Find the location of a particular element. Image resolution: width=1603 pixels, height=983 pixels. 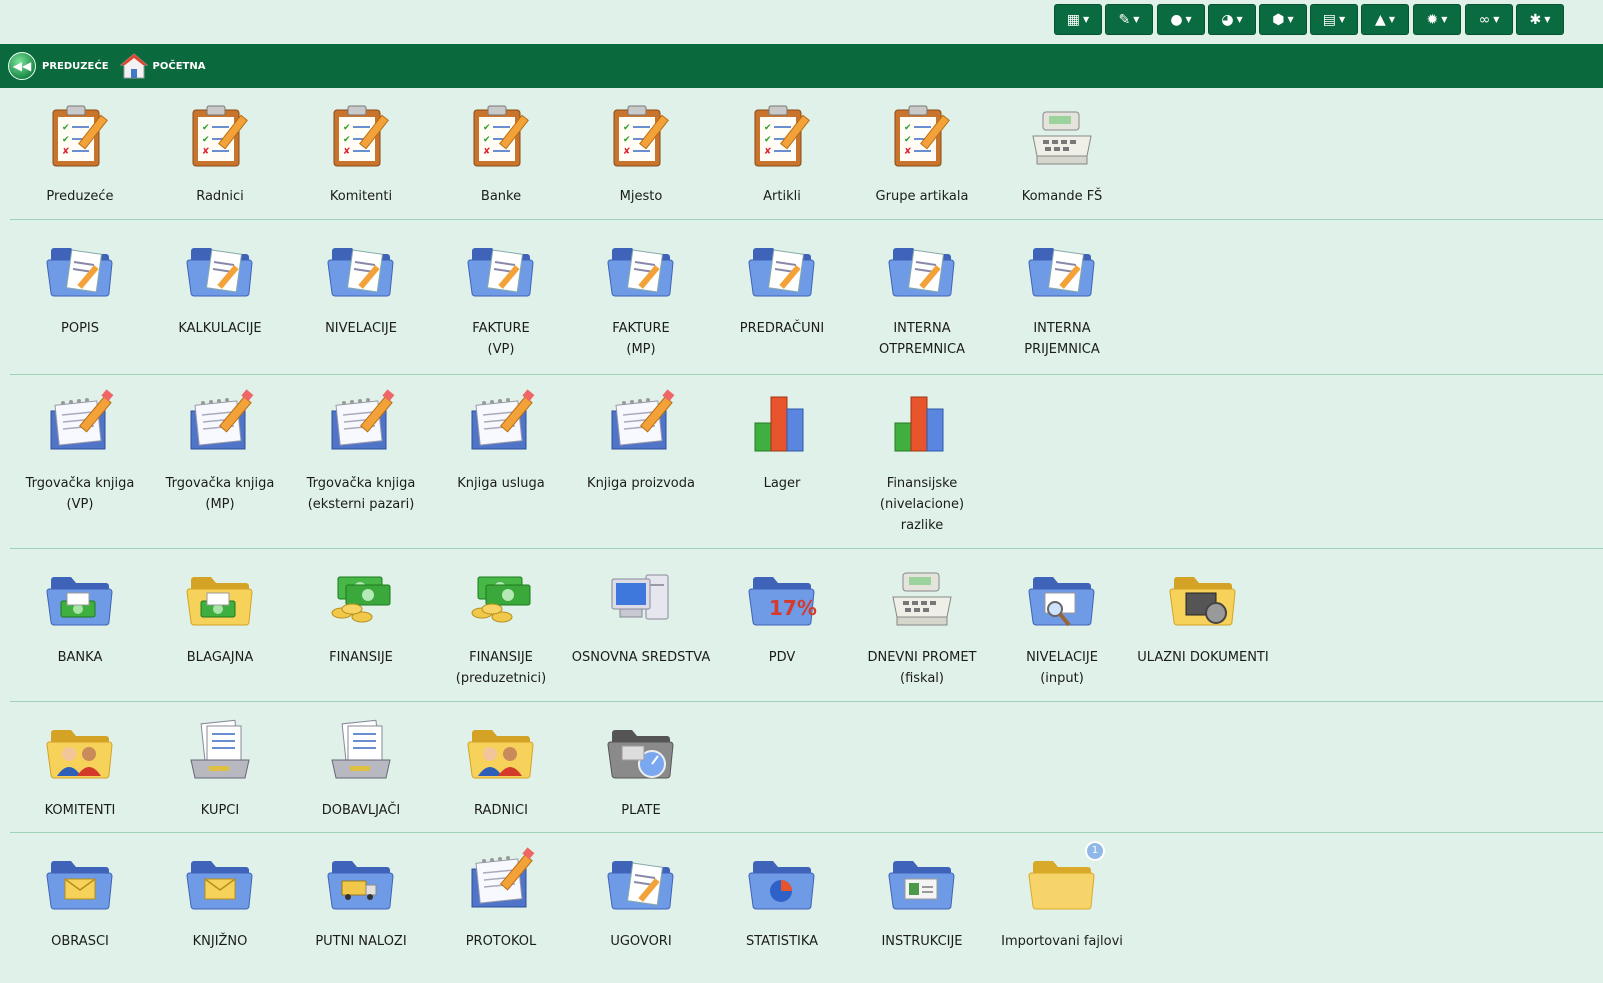

module-finansije: FINANSIJE is located at coordinates (361, 615).